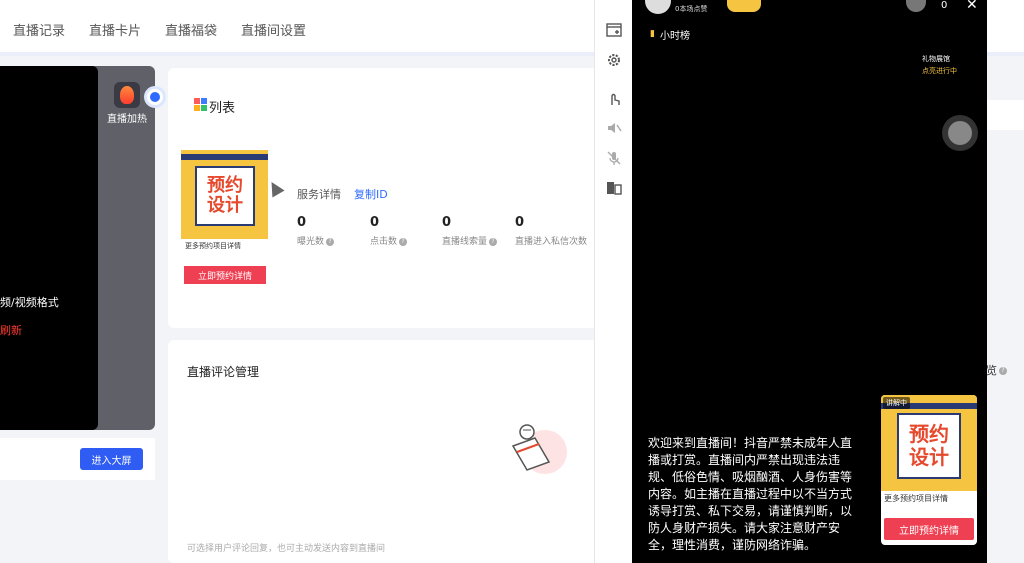  Describe the element at coordinates (929, 457) in the screenshot. I see `card-line-2: 设计` at that location.